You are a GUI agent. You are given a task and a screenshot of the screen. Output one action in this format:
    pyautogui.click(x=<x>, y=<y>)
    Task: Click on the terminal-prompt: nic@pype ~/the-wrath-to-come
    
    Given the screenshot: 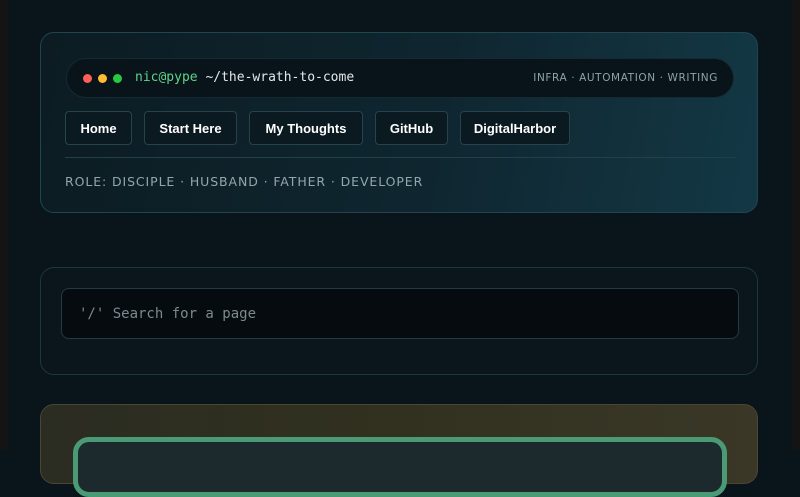 What is the action you would take?
    pyautogui.click(x=244, y=77)
    